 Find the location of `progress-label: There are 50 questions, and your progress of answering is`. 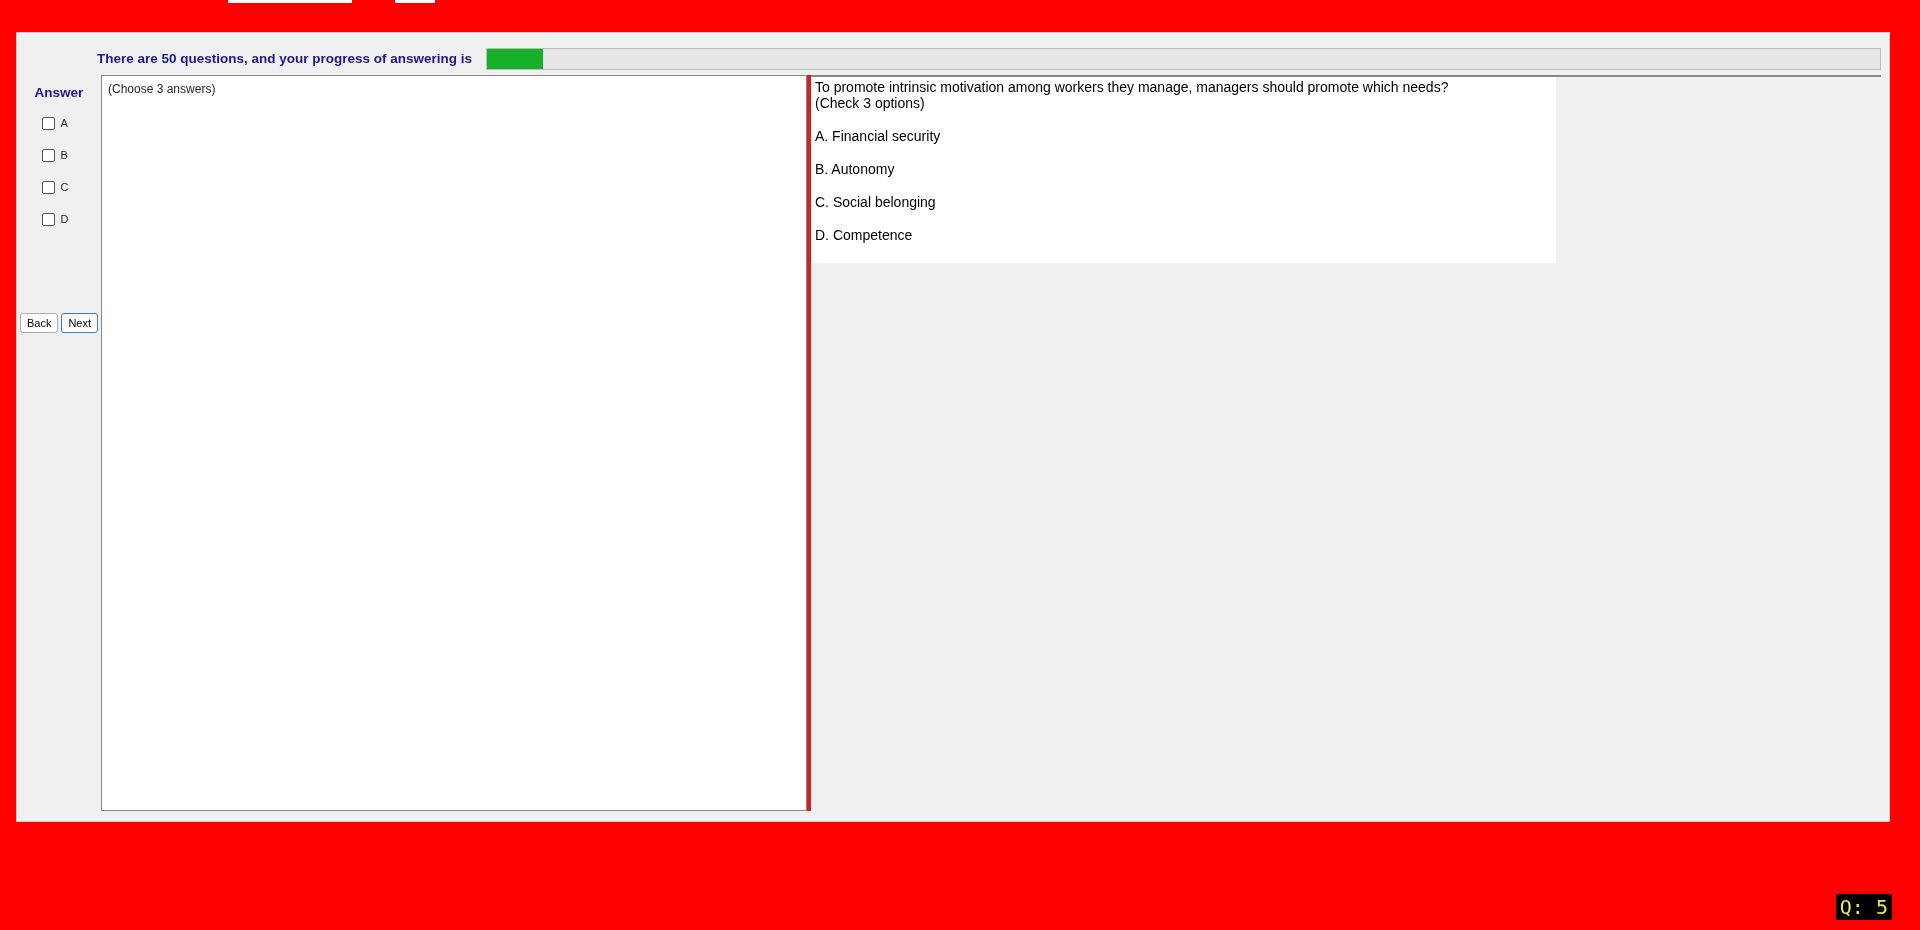

progress-label: There are 50 questions, and your progress of answering is is located at coordinates (285, 58).